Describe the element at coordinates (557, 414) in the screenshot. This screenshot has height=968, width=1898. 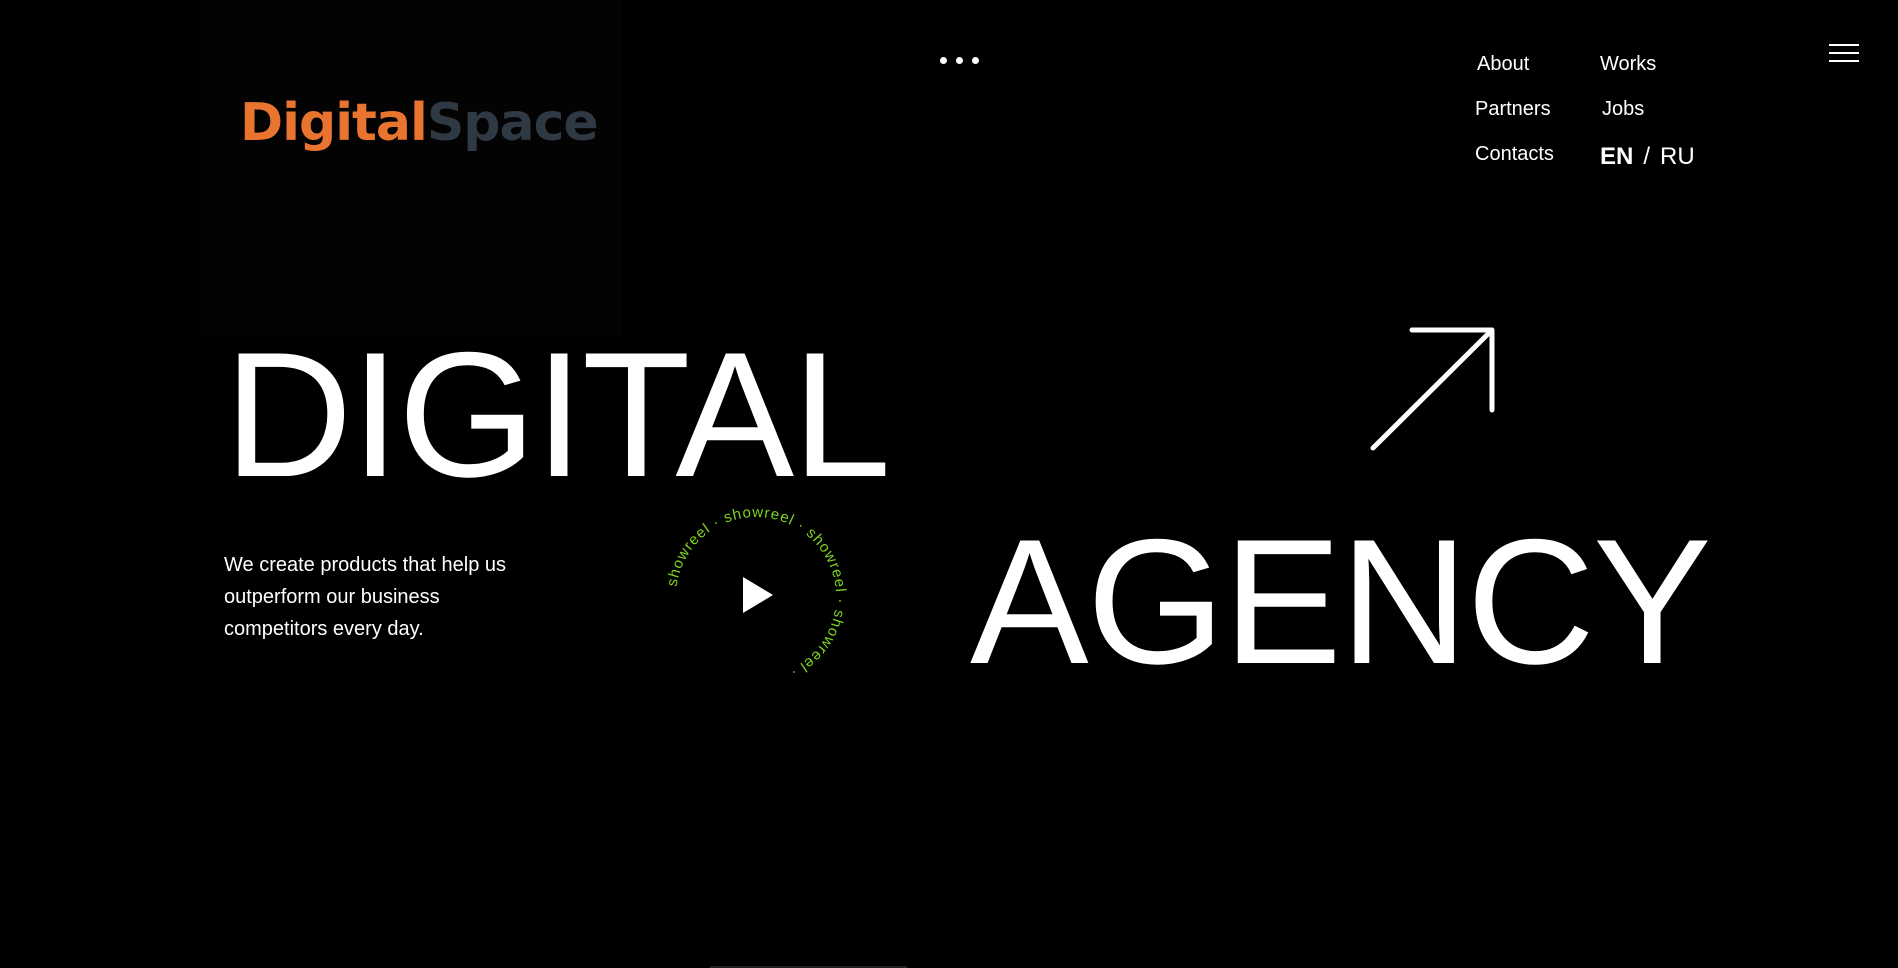
I see `hero-title-digital: DIGITAL` at that location.